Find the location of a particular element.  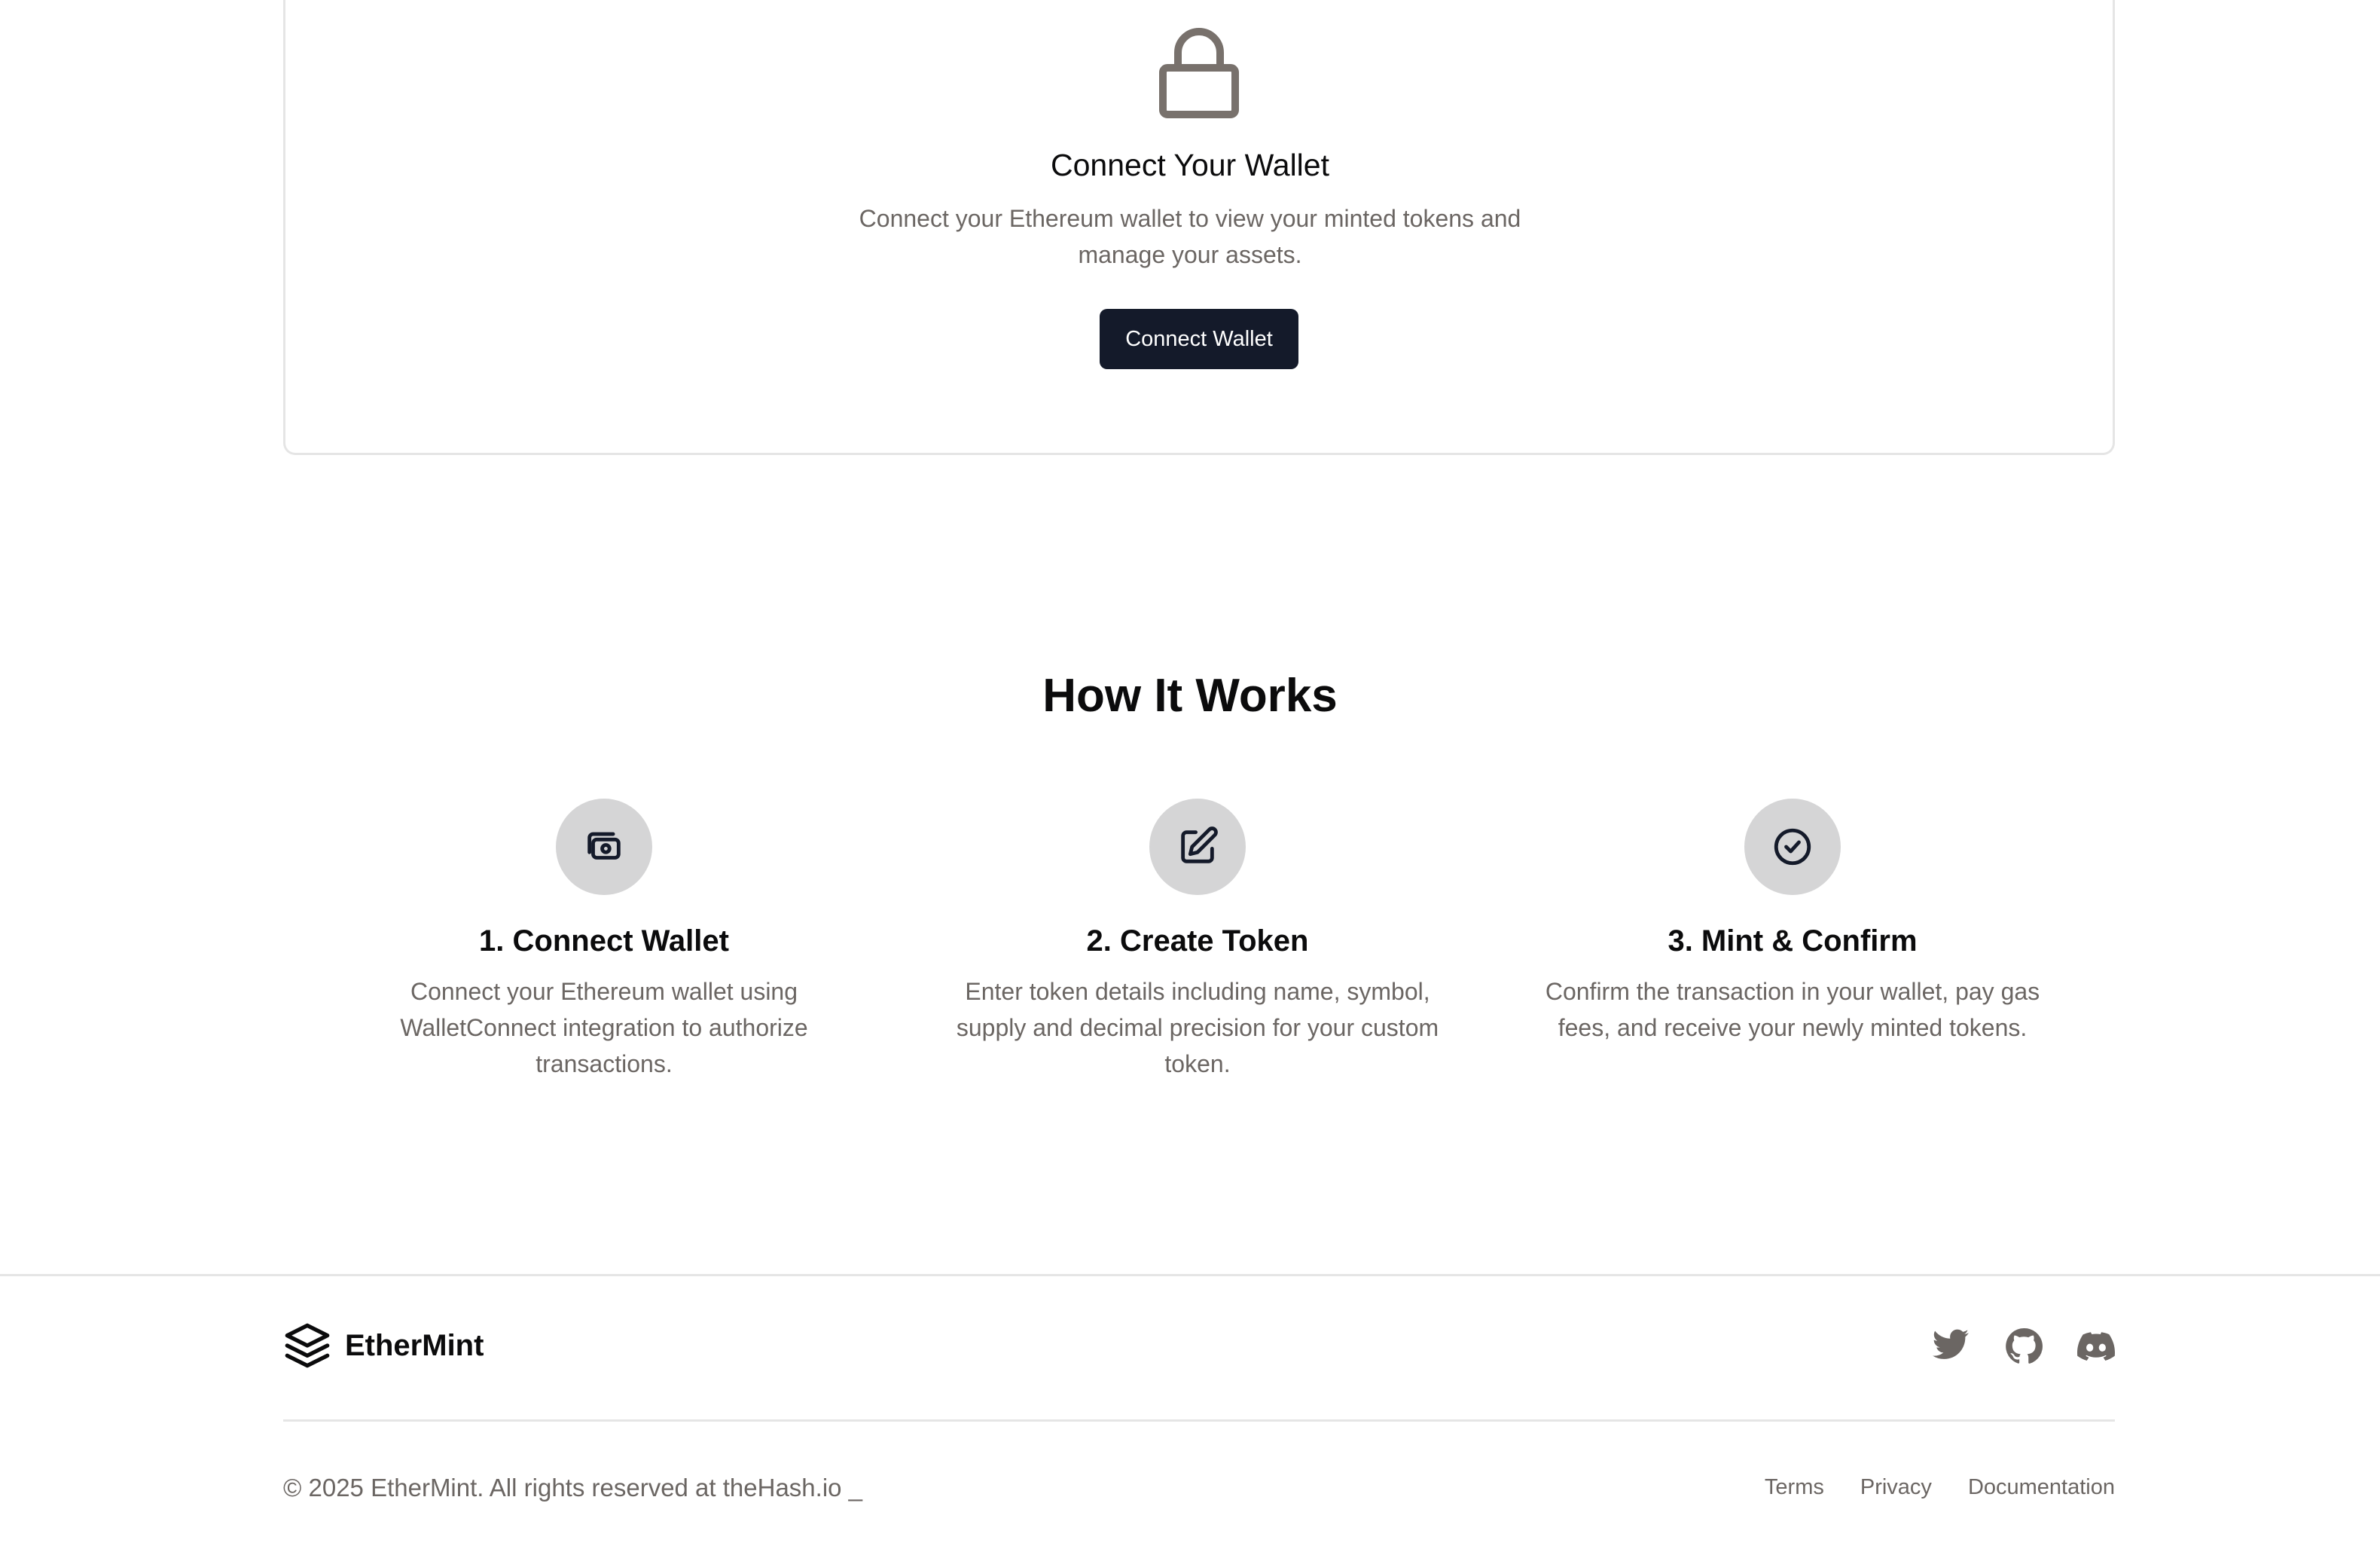

check-circle-icon is located at coordinates (1793, 847).